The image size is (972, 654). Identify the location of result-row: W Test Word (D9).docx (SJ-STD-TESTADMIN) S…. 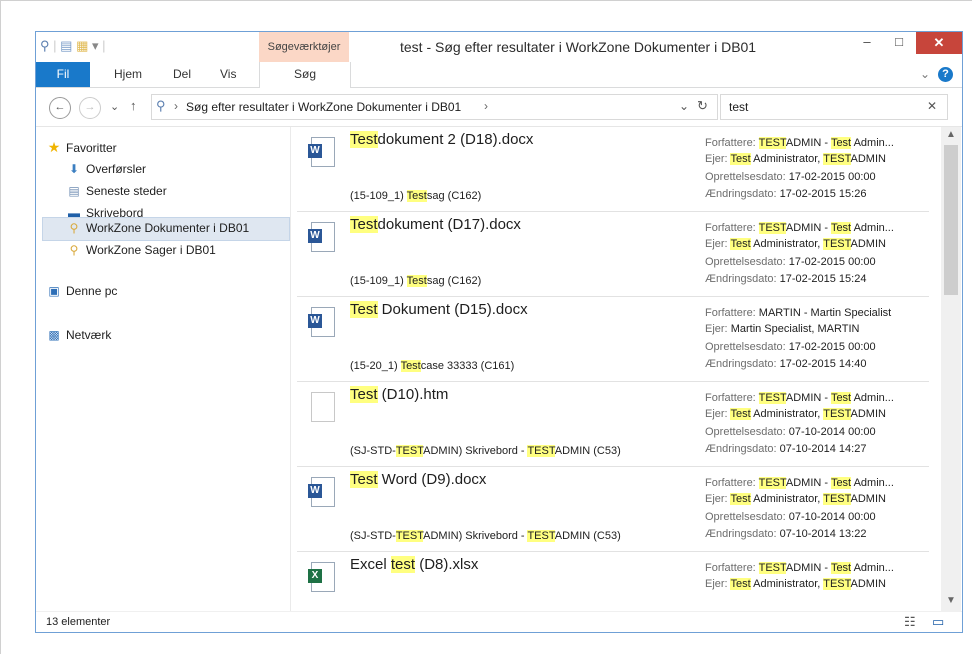
(613, 509).